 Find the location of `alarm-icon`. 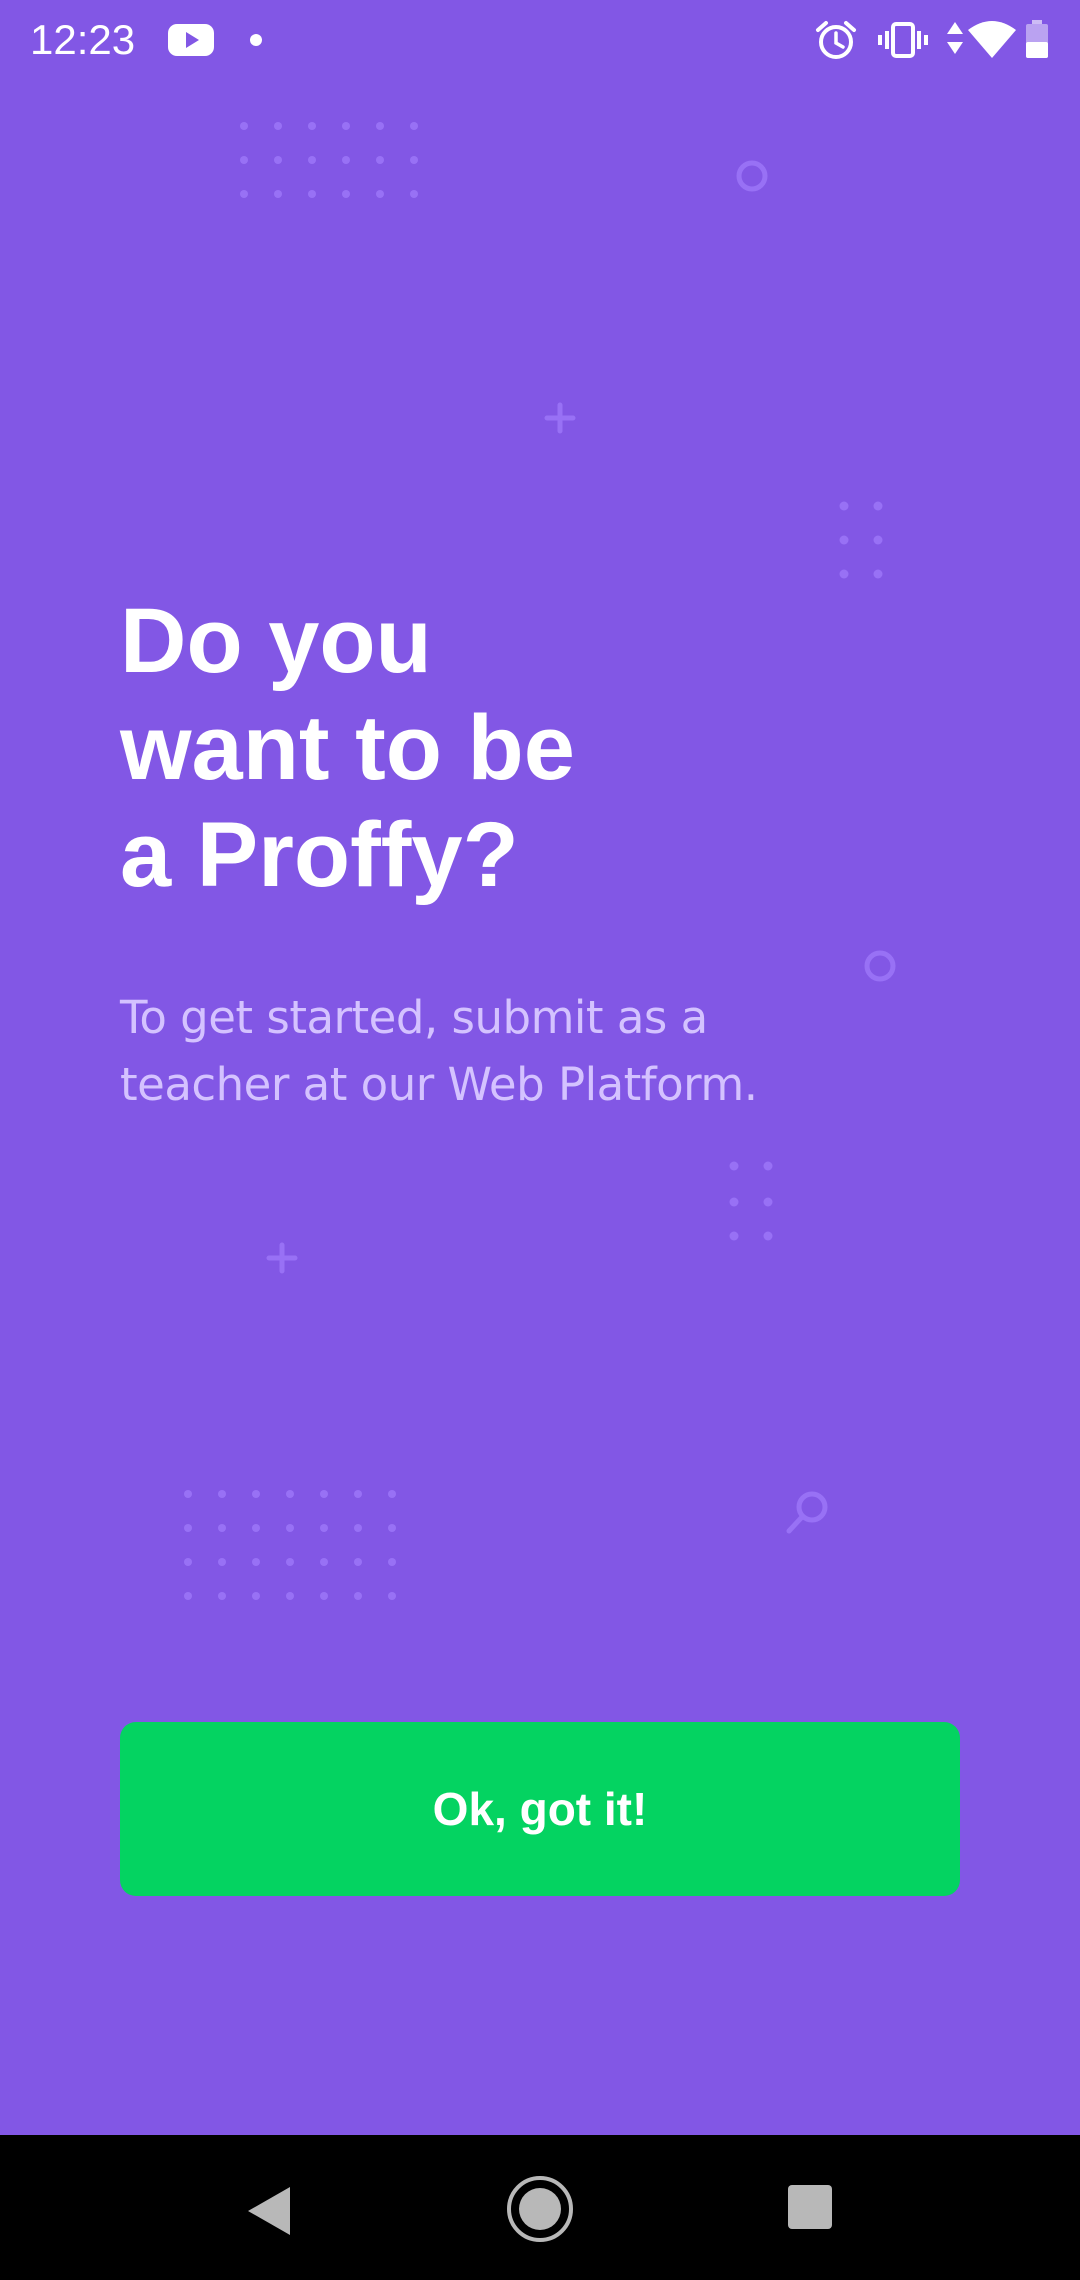

alarm-icon is located at coordinates (836, 40).